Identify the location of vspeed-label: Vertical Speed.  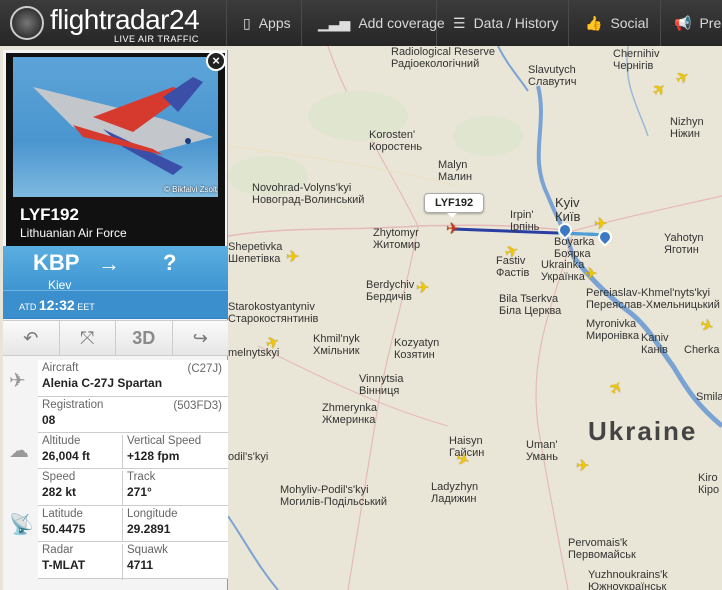
(164, 441).